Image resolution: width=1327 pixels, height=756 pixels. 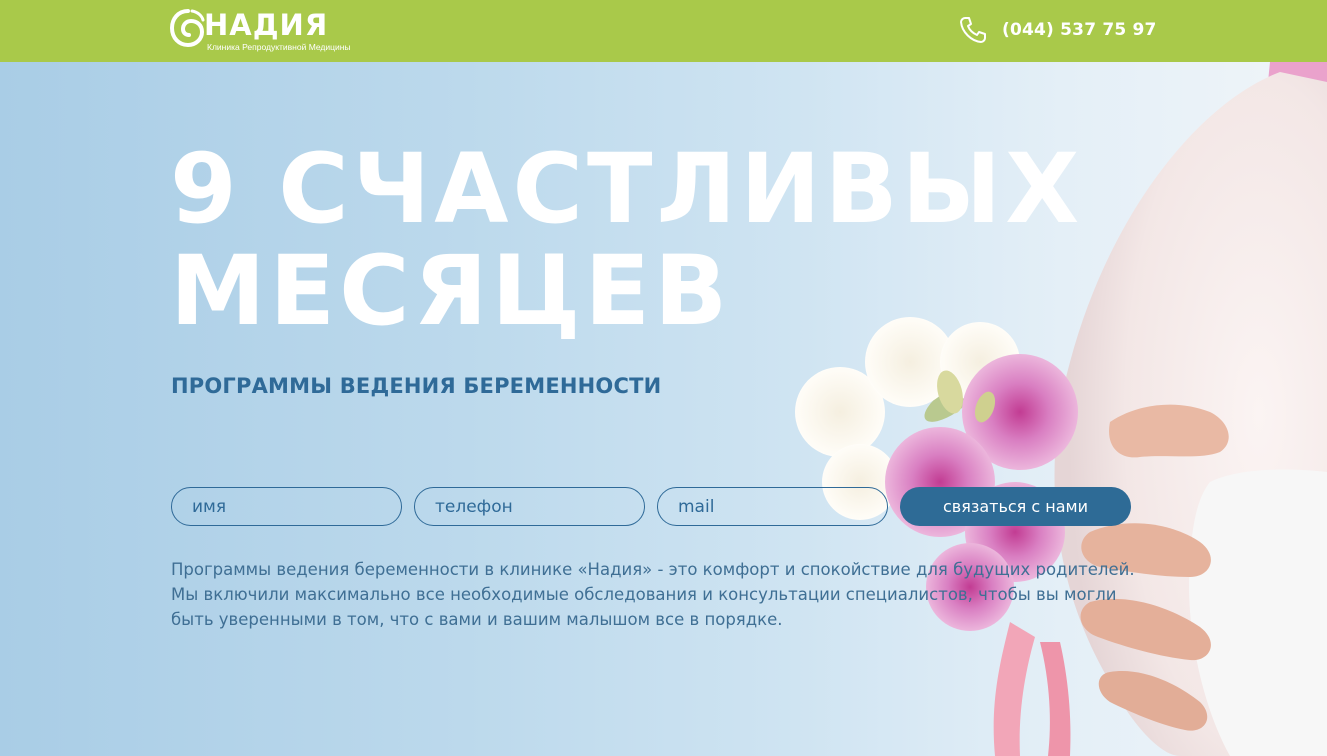 I want to click on logo: НАДИЯ Клиника Репродуктивной Медицины, so click(x=265, y=31).